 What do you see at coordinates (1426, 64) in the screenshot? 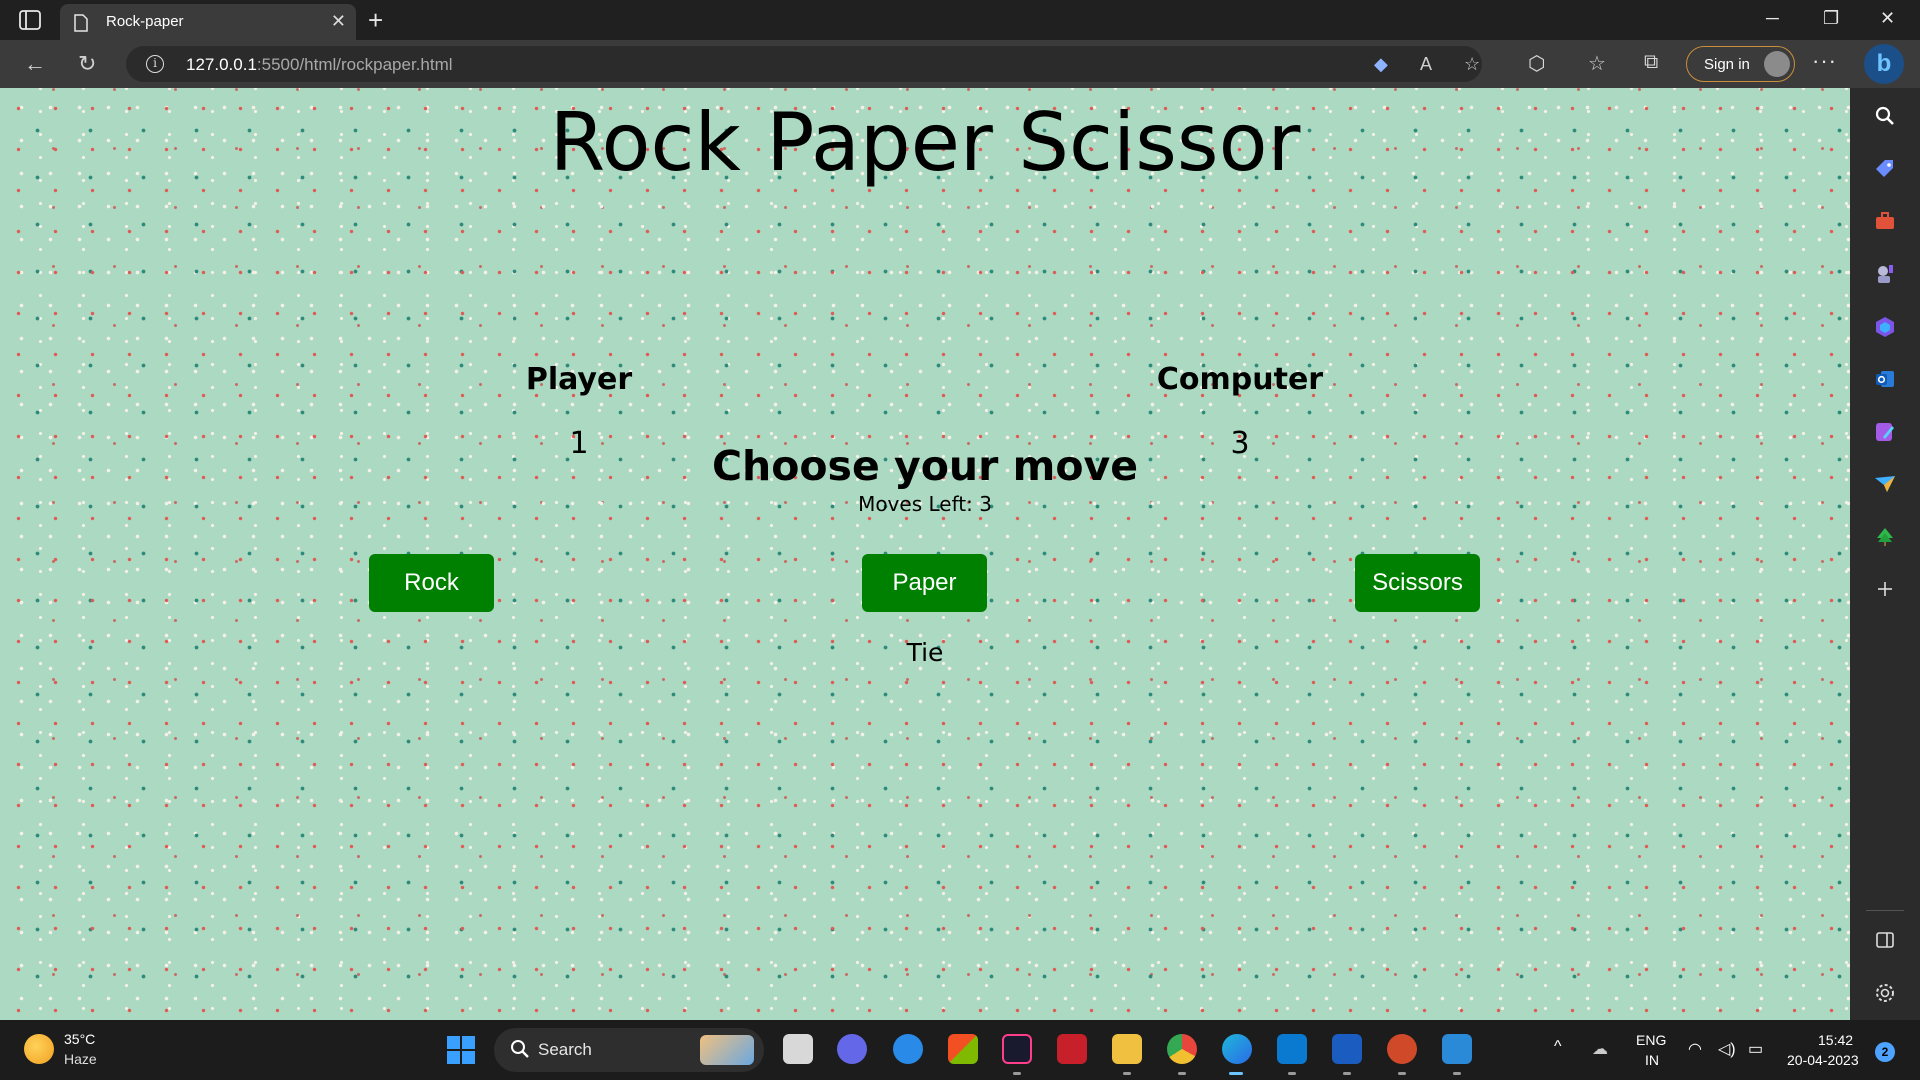
I see `read-aloud-icon: A` at bounding box center [1426, 64].